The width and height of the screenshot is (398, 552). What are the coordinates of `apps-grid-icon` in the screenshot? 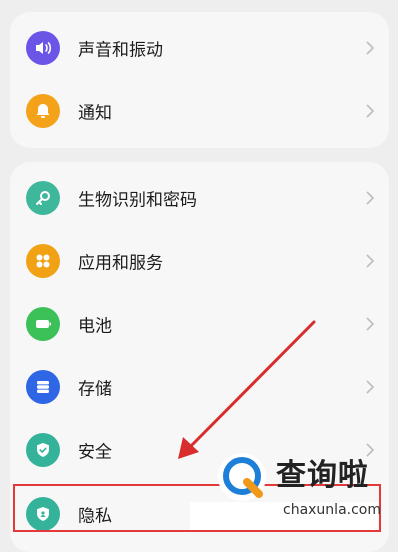 It's located at (43, 260).